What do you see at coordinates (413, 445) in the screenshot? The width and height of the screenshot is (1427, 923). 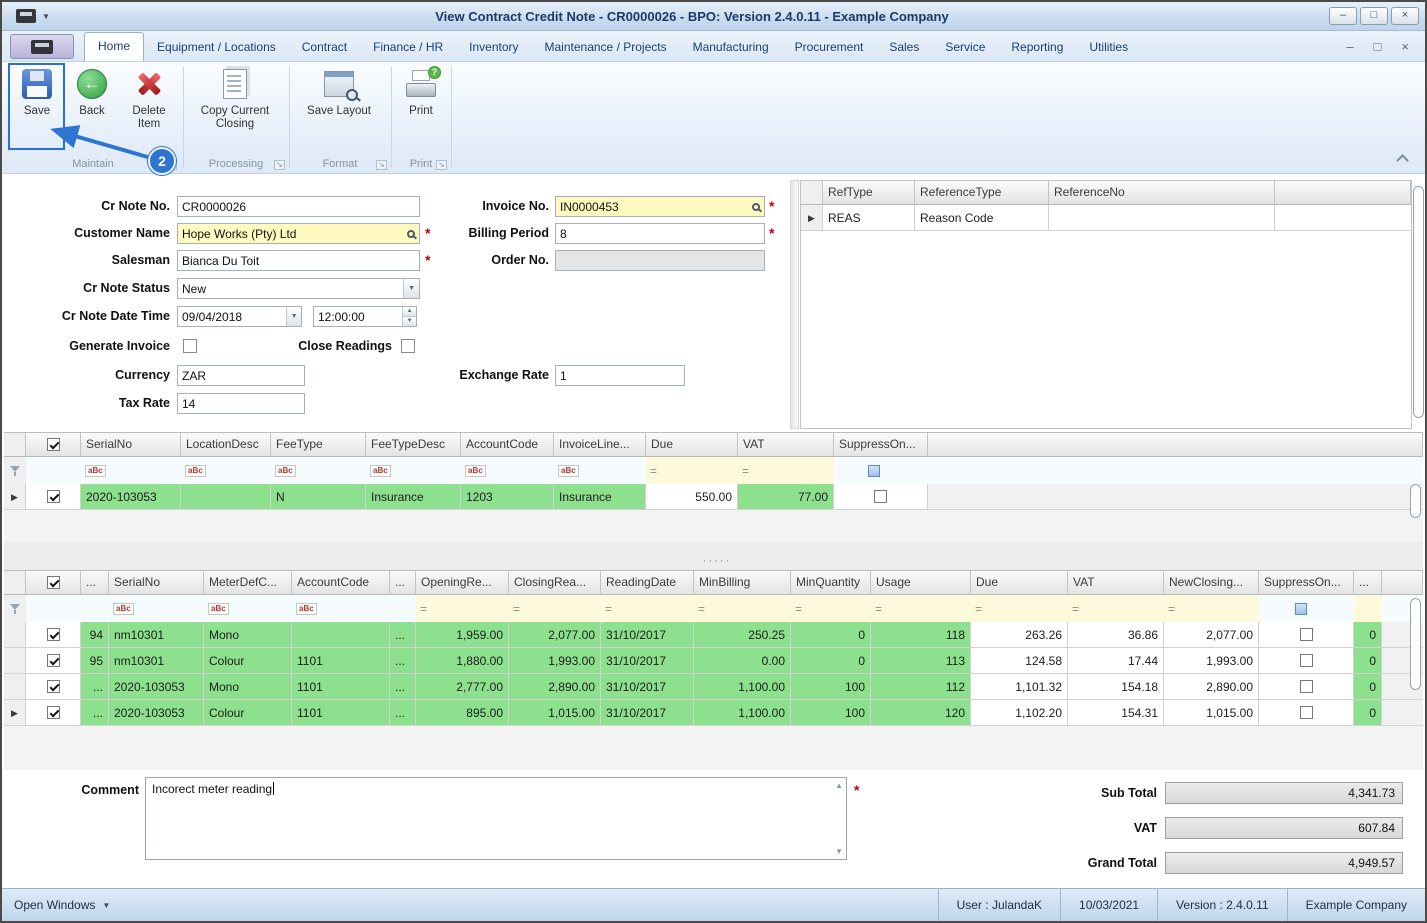 I see `column-header: FeeTypeDesc` at bounding box center [413, 445].